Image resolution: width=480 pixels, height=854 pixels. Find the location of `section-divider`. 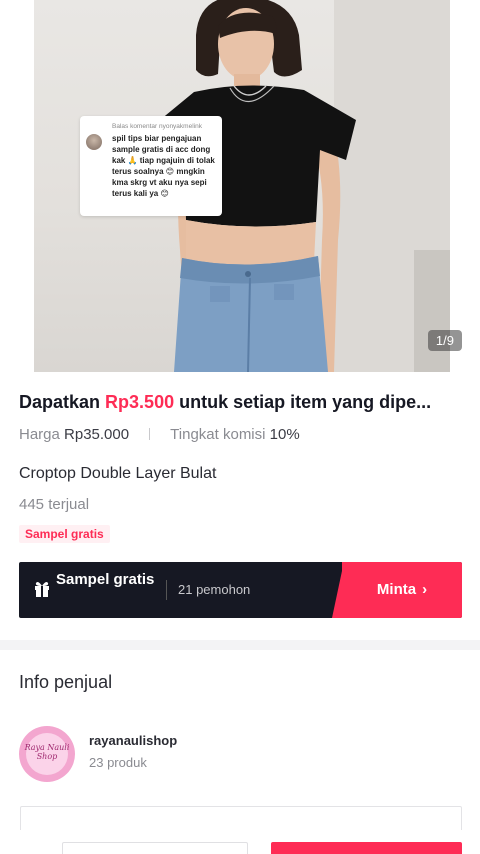

section-divider is located at coordinates (240, 645).